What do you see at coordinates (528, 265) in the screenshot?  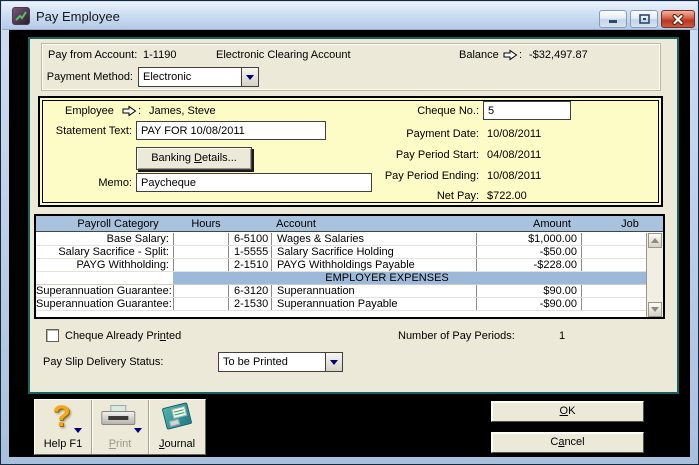 I see `cell-amount: -$228.00` at bounding box center [528, 265].